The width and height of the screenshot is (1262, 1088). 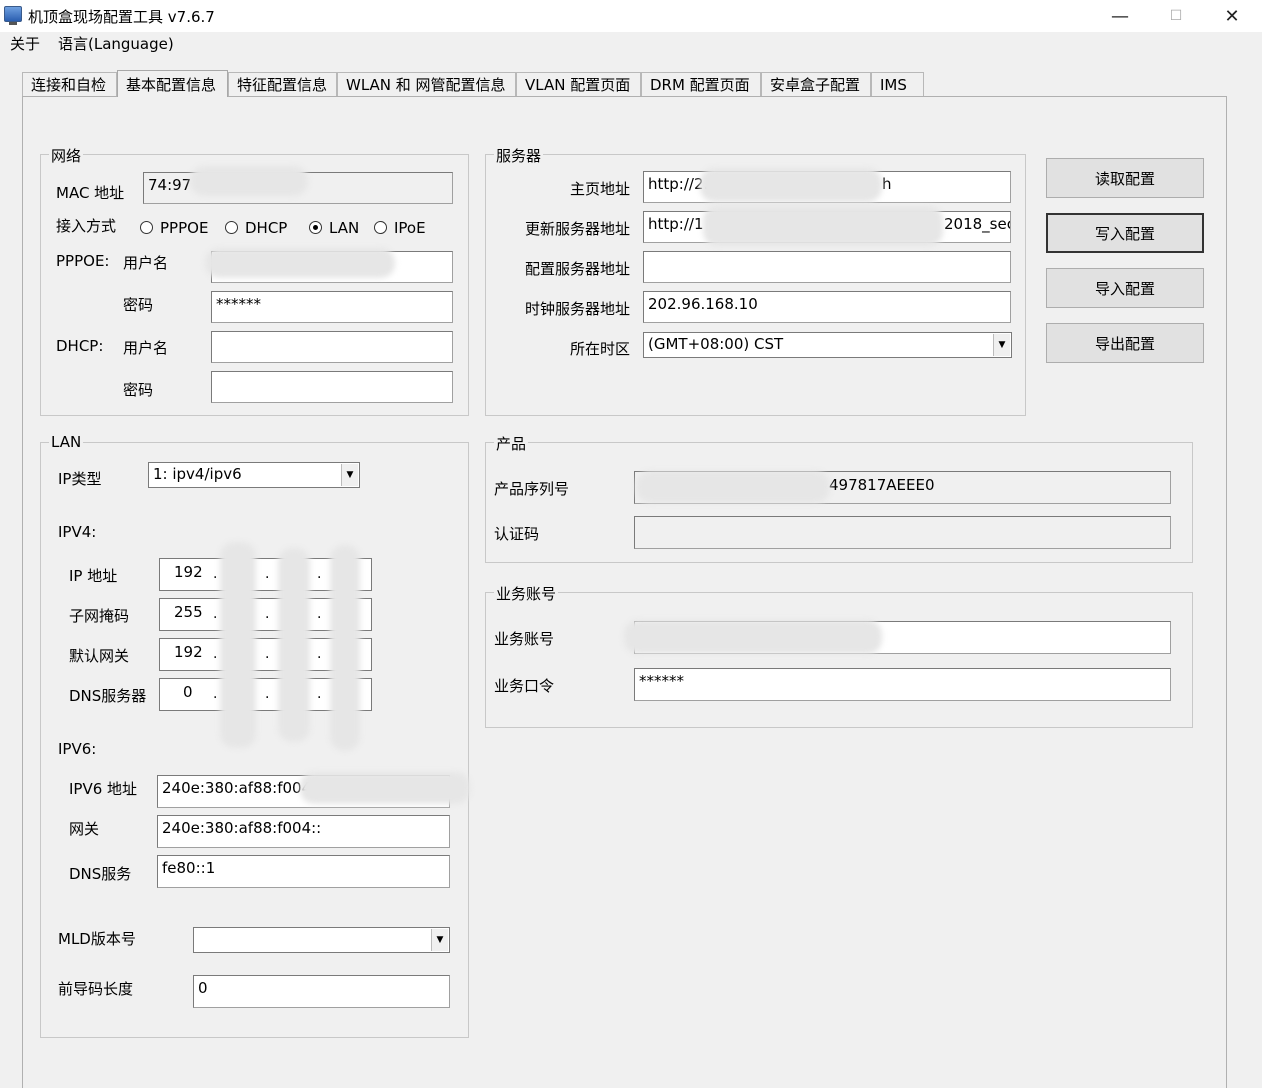 What do you see at coordinates (519, 155) in the screenshot?
I see `server-group-title: 服务器` at bounding box center [519, 155].